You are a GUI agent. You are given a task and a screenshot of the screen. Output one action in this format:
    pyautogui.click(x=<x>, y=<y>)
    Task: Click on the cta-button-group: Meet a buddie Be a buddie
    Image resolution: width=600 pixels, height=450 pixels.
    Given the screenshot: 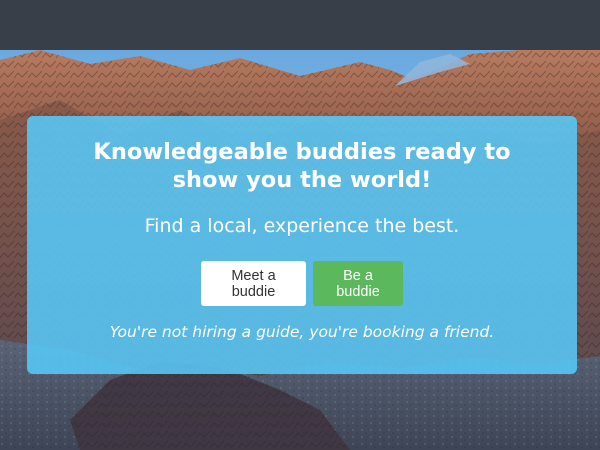 What is the action you would take?
    pyautogui.click(x=302, y=283)
    